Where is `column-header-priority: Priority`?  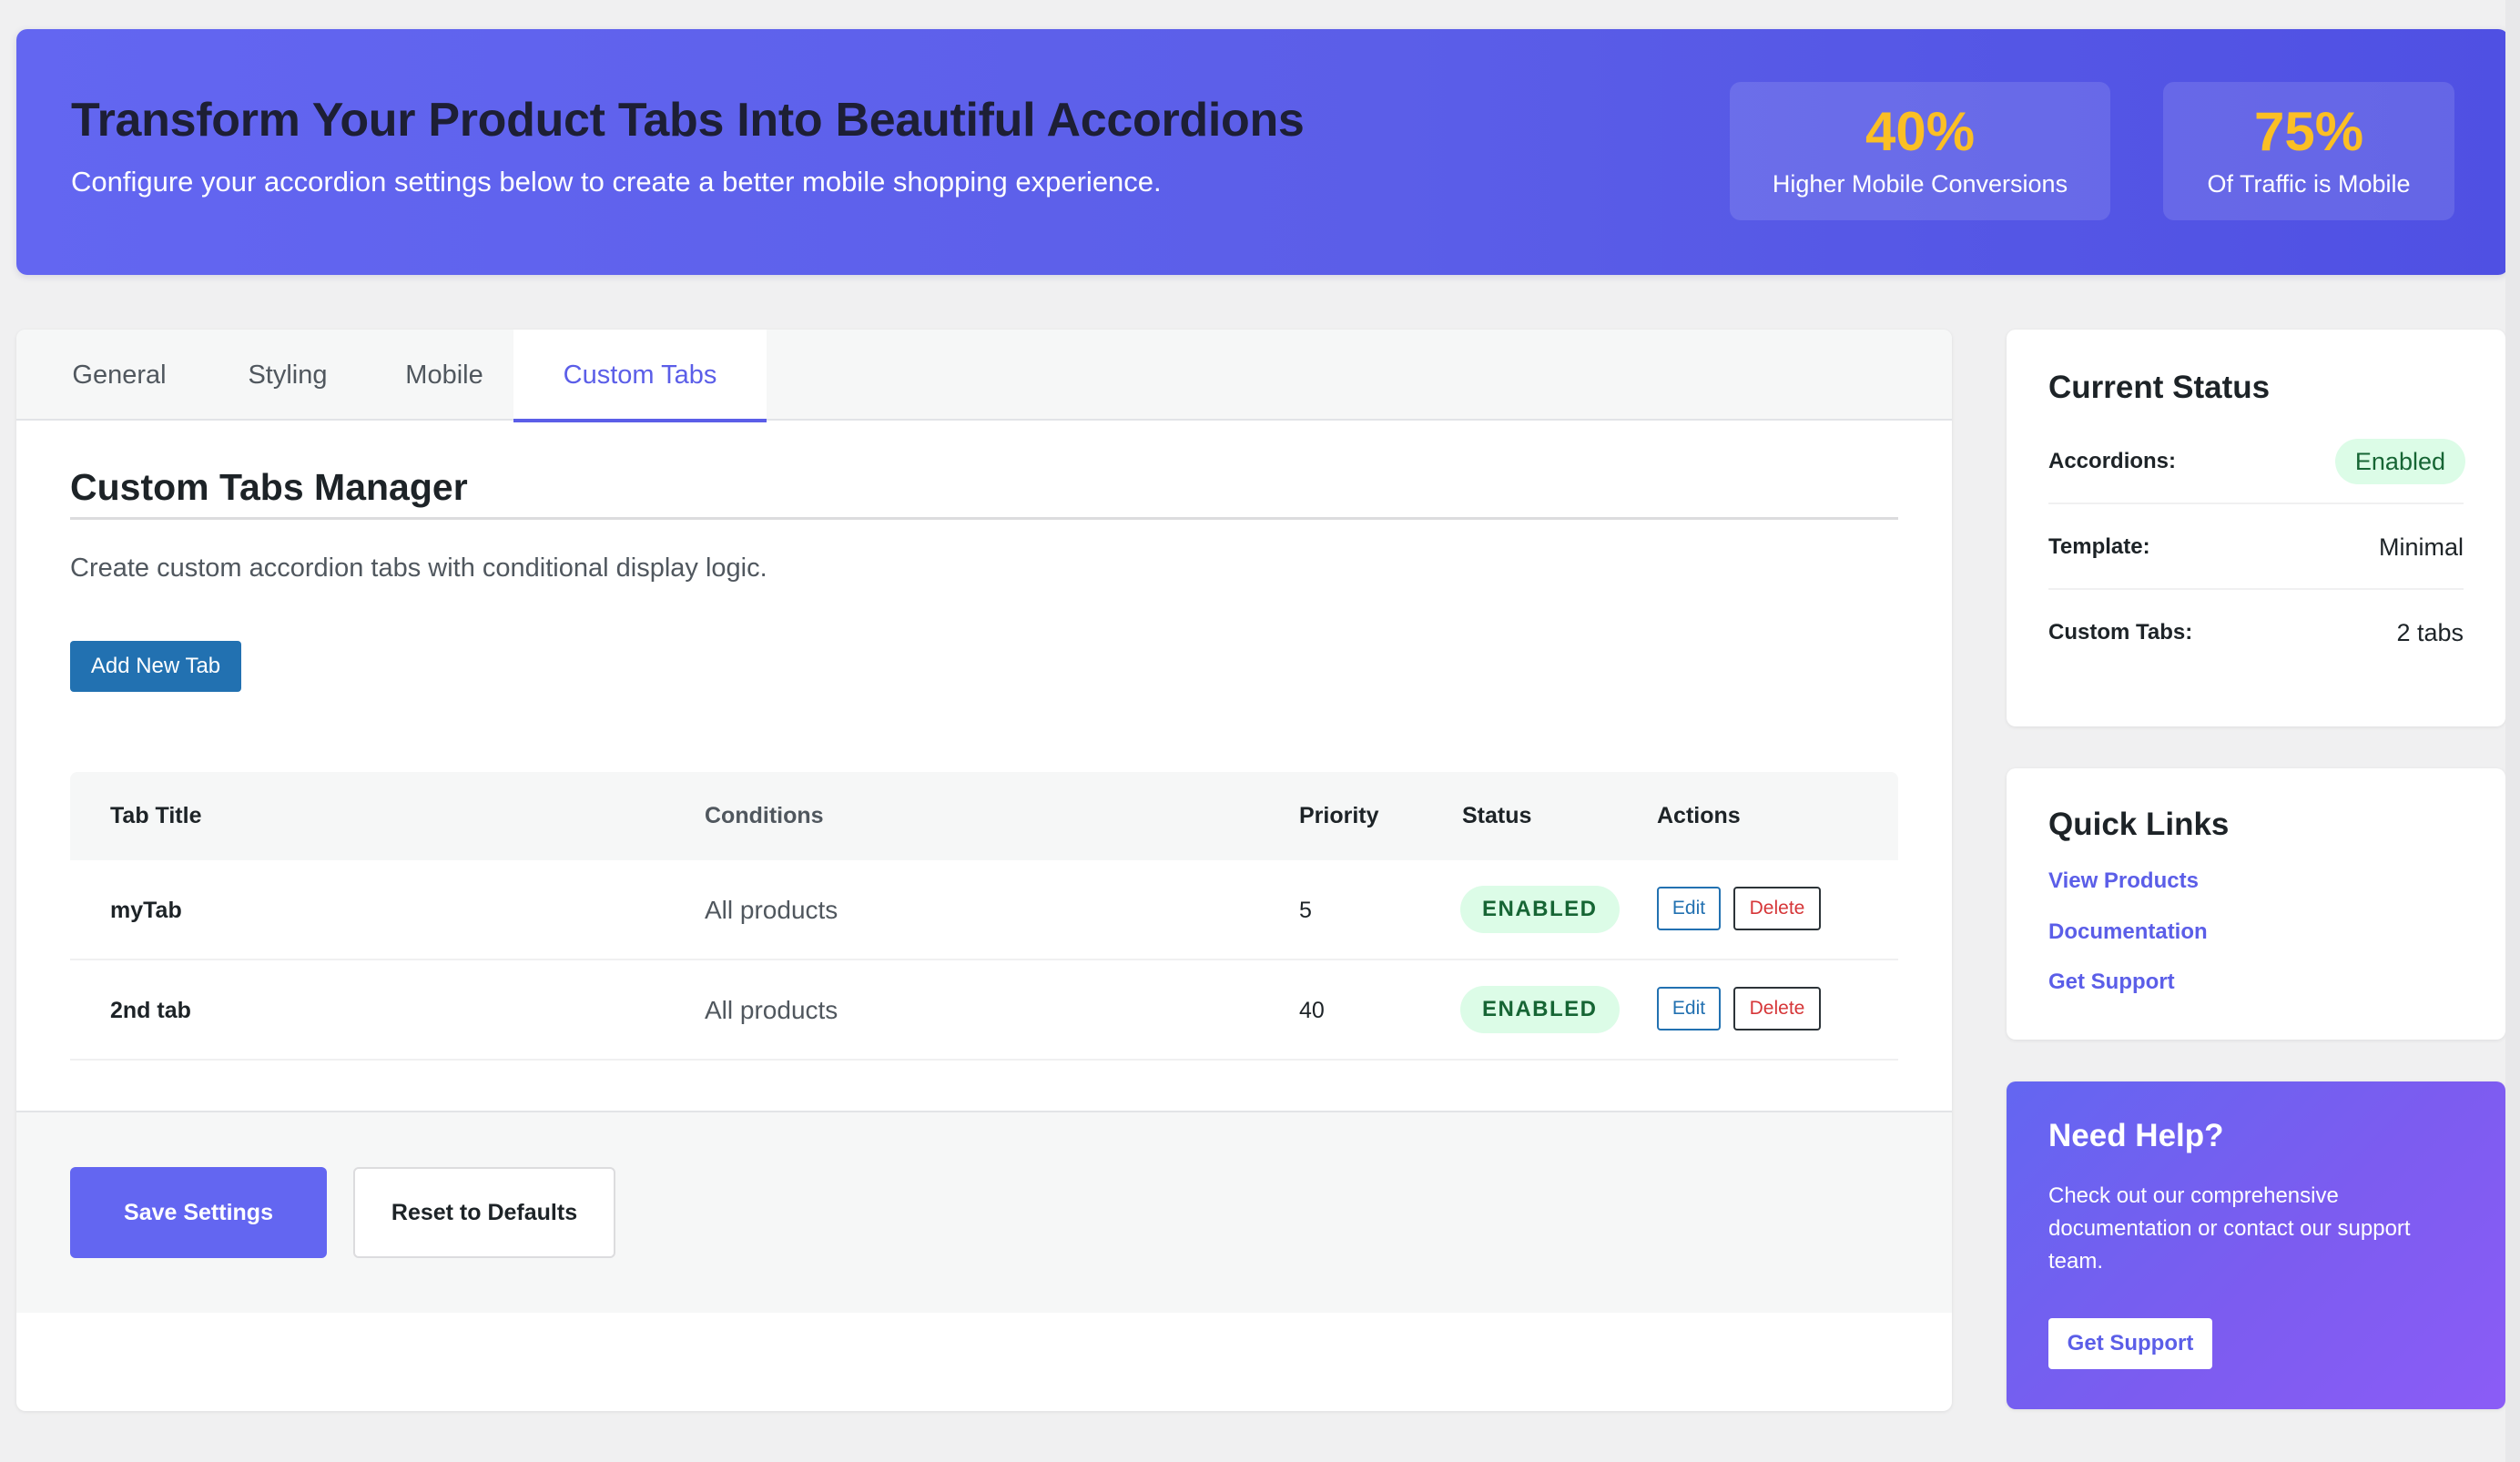 column-header-priority: Priority is located at coordinates (1339, 815).